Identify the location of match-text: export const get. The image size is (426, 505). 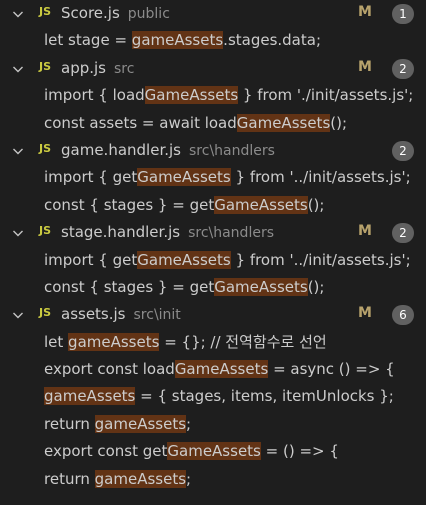
(106, 451).